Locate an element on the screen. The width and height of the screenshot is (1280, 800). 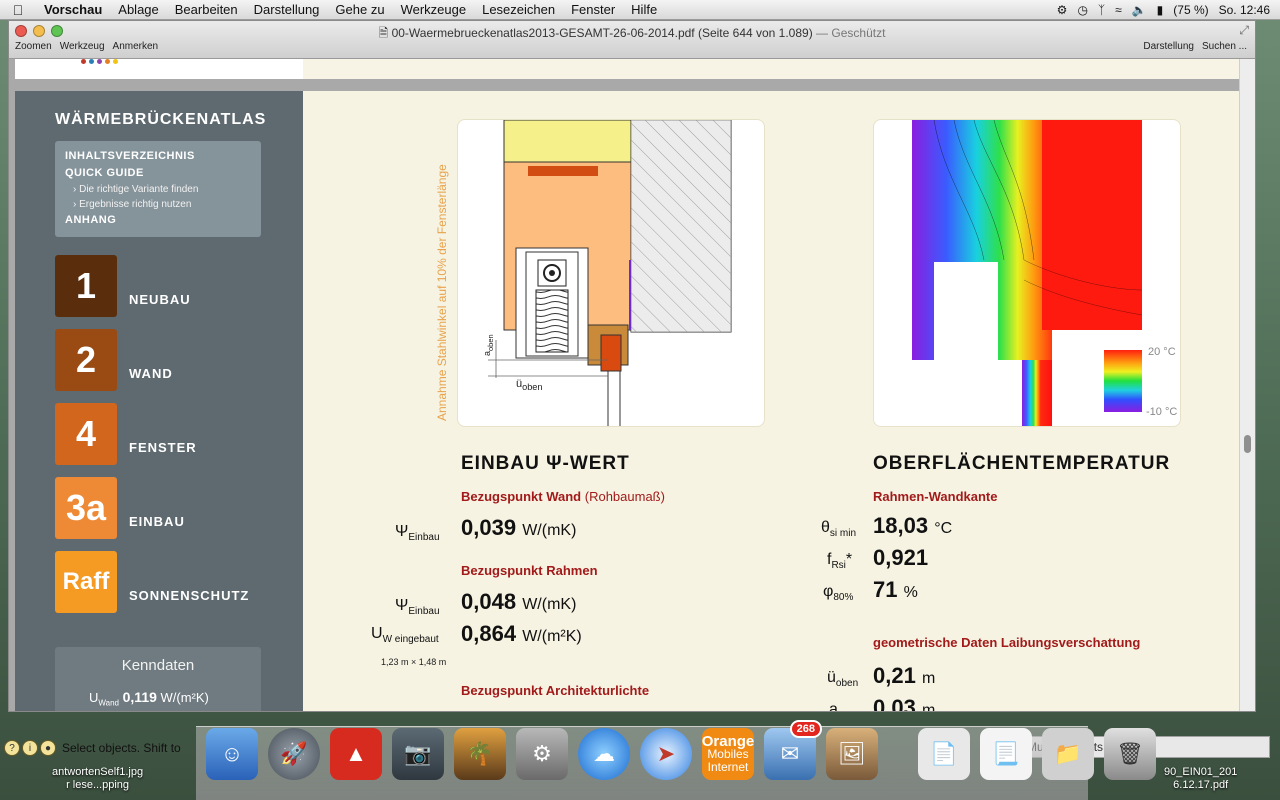
toc-ergebnisse-nutzen: › Ergebnisse richtig nutzen is located at coordinates (158, 204).